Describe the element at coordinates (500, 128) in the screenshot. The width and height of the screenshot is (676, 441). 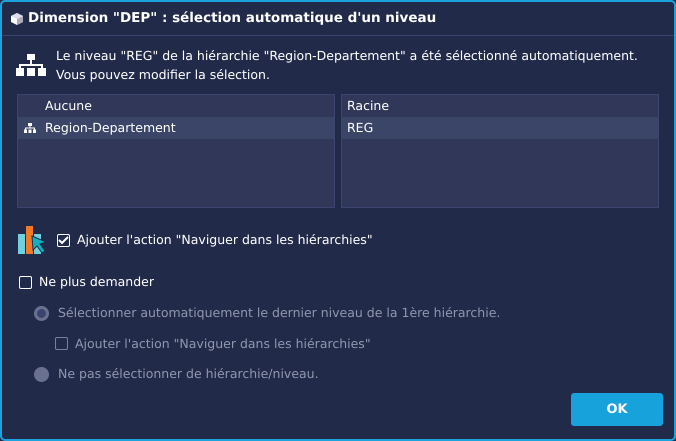
I see `list-item: REG` at that location.